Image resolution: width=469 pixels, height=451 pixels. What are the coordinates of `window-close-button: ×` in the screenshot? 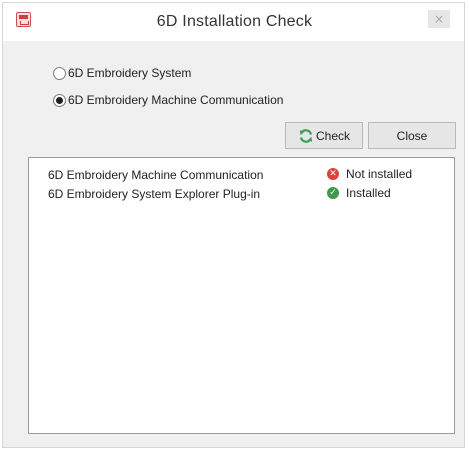 It's located at (439, 19).